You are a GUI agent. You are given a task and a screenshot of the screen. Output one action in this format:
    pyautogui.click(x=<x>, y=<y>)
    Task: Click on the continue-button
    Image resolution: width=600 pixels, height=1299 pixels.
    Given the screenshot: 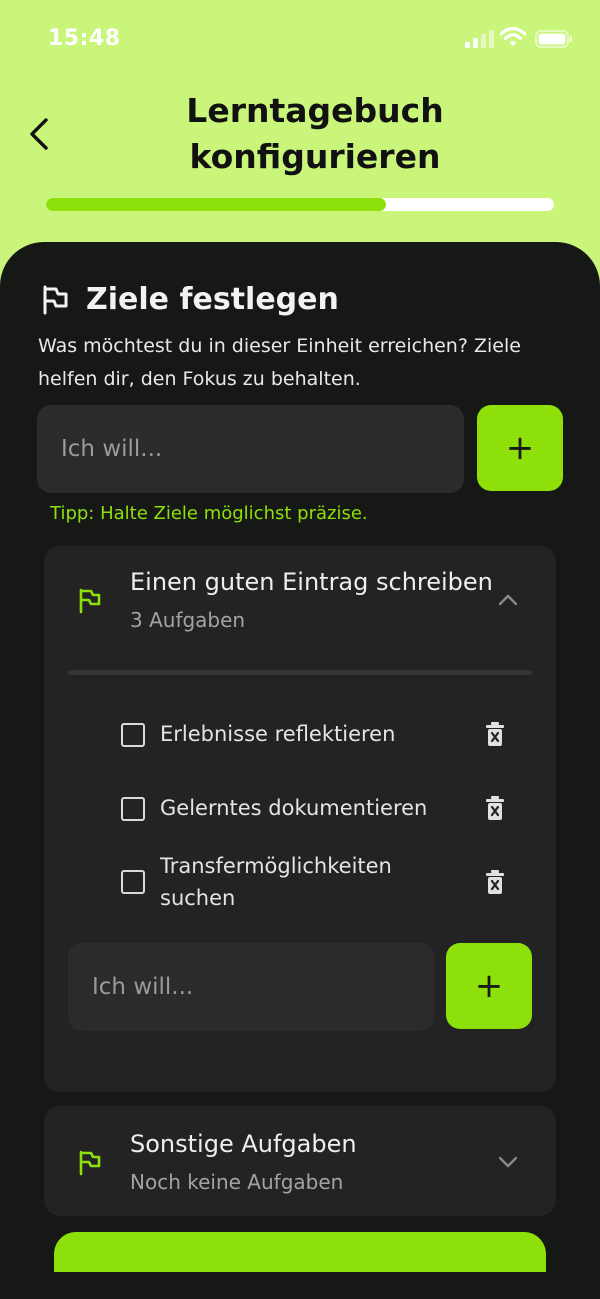 What is the action you would take?
    pyautogui.click(x=300, y=1252)
    